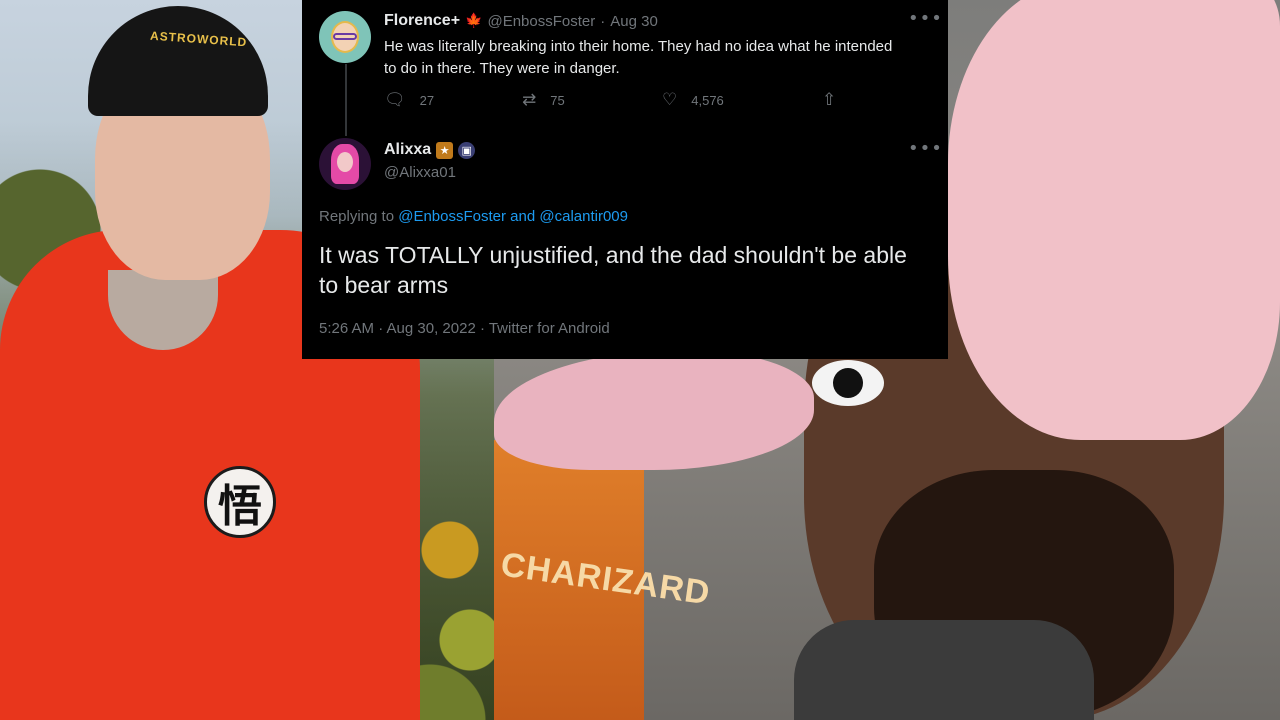 This screenshot has height=720, width=1280. Describe the element at coordinates (583, 216) in the screenshot. I see `reply-mention-link: @calantir009` at that location.